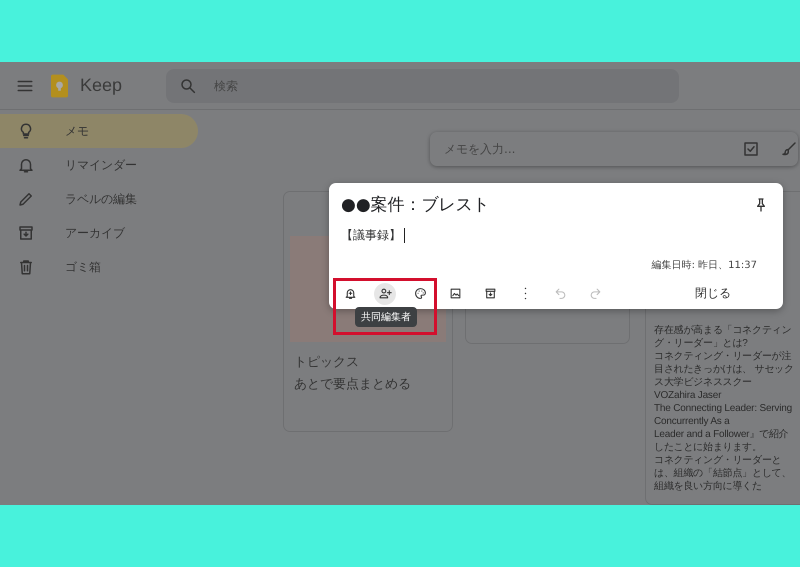 The height and width of the screenshot is (567, 800). I want to click on brush-icon, so click(789, 149).